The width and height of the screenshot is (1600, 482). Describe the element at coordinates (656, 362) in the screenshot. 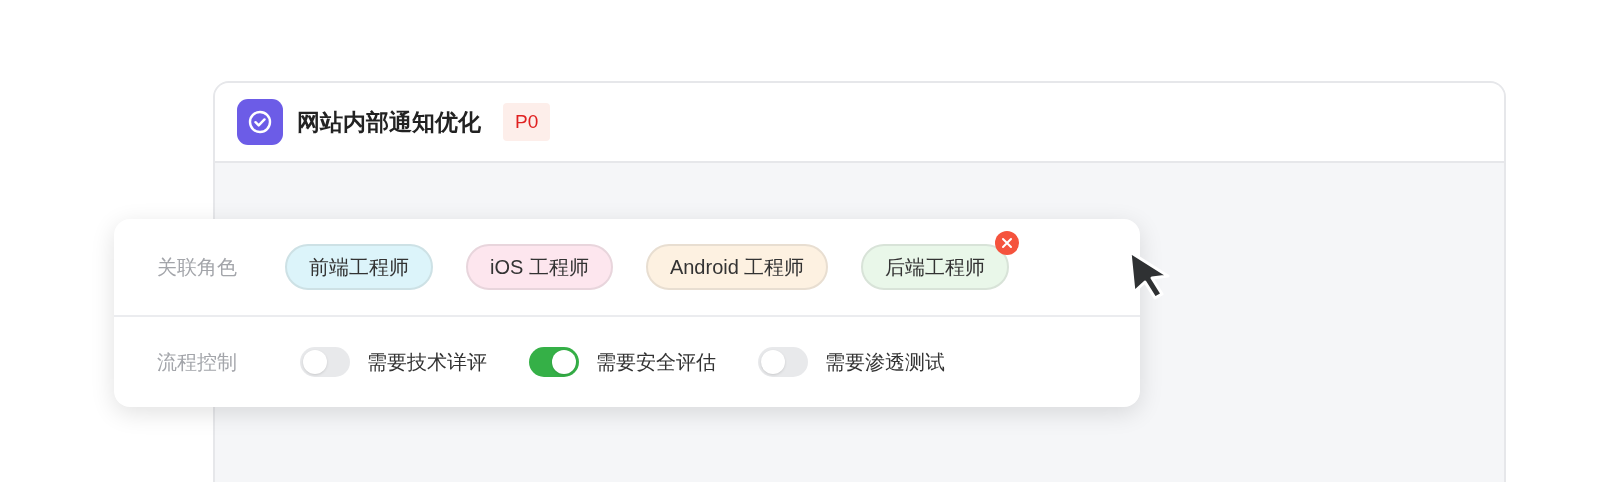

I see `switch-label: 需要安全评估` at that location.